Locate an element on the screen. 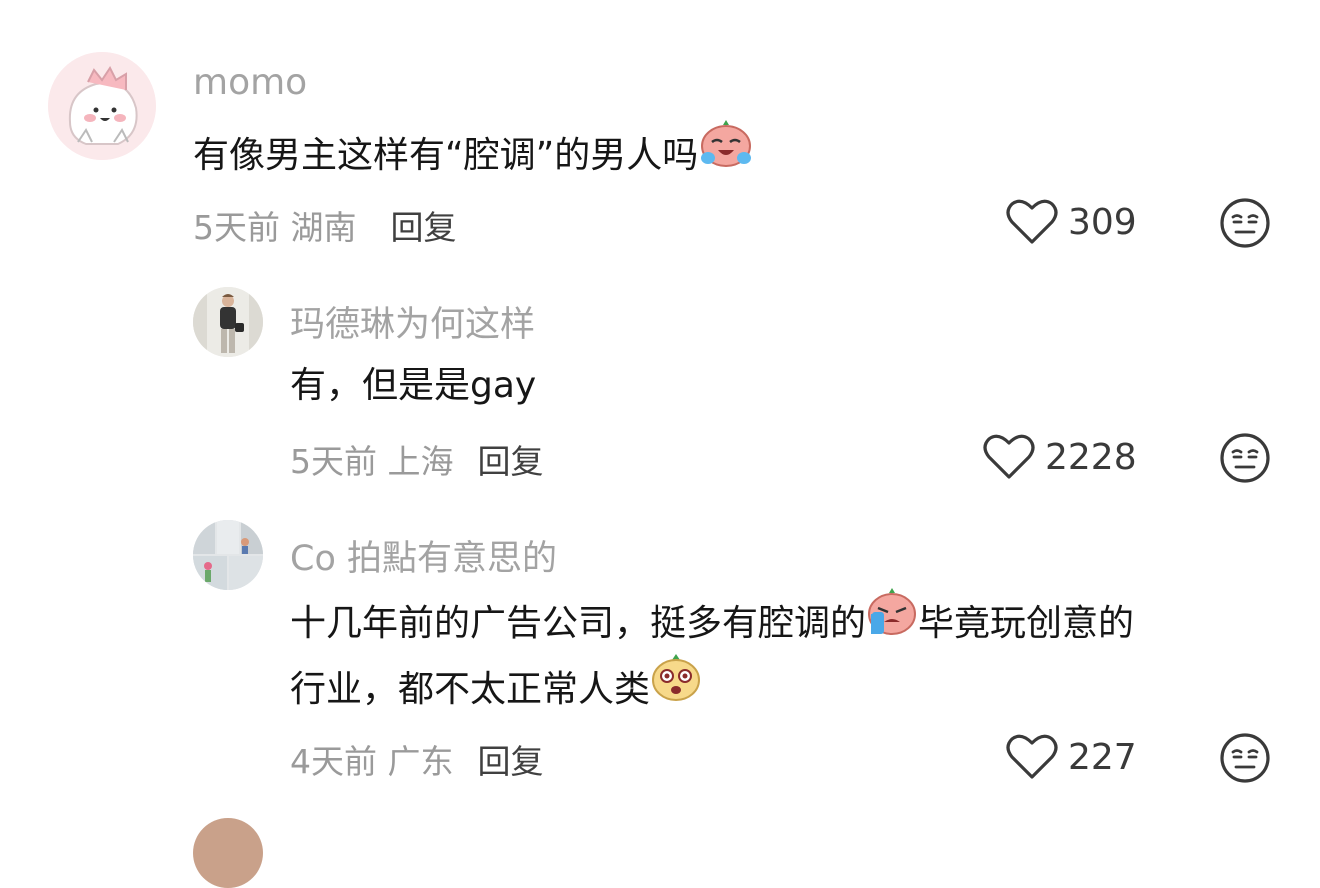 The height and width of the screenshot is (888, 1320). dislike-button is located at coordinates (1245, 760).